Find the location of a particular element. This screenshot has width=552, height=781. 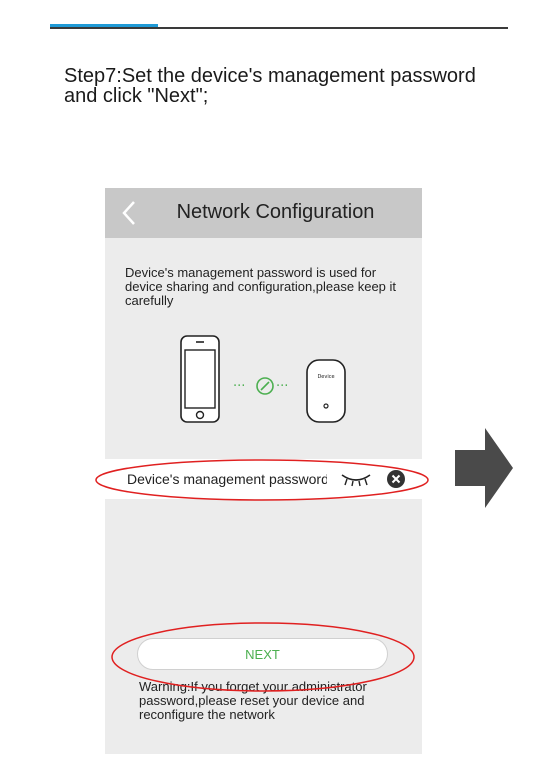

page-title: Network Configuration is located at coordinates (275, 212).